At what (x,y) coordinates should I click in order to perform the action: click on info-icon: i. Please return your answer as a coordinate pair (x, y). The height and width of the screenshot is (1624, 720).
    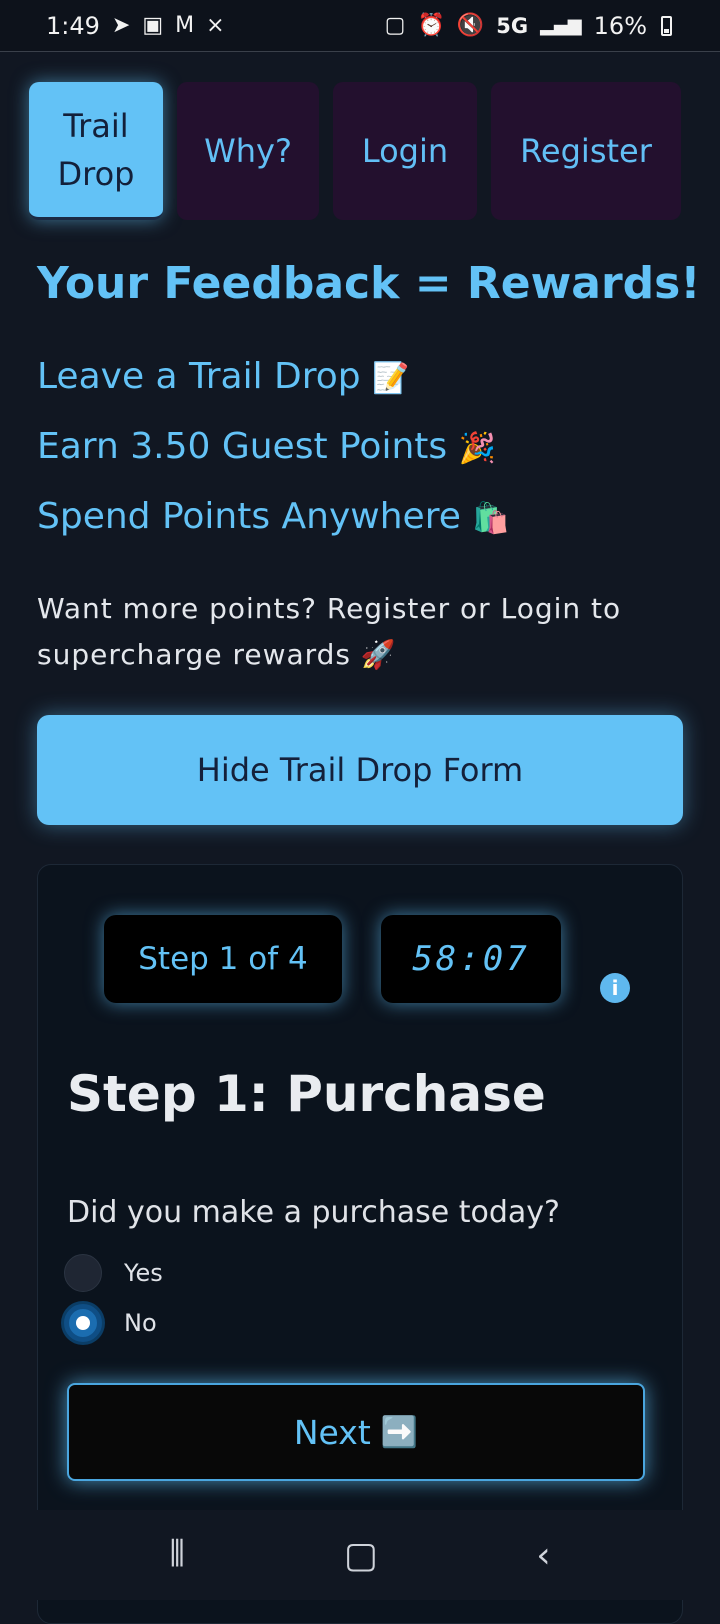
    Looking at the image, I should click on (615, 988).